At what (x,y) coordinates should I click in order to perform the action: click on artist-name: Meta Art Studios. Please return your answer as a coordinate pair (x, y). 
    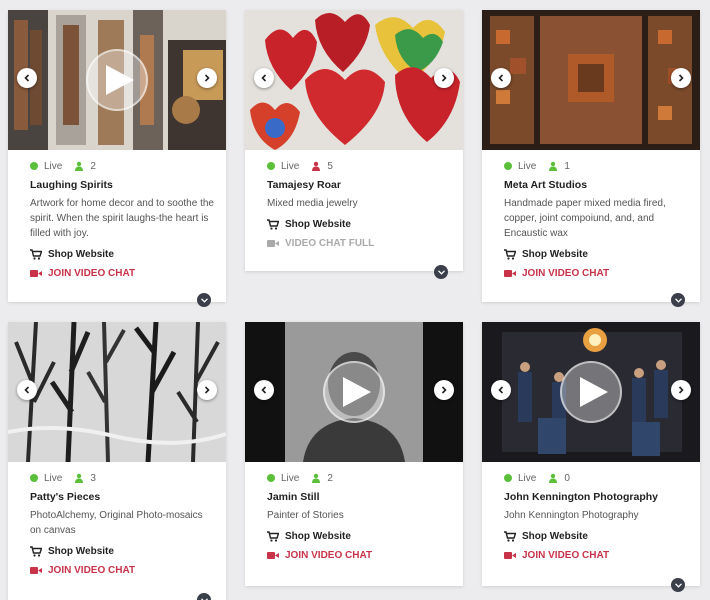
    Looking at the image, I should click on (546, 185).